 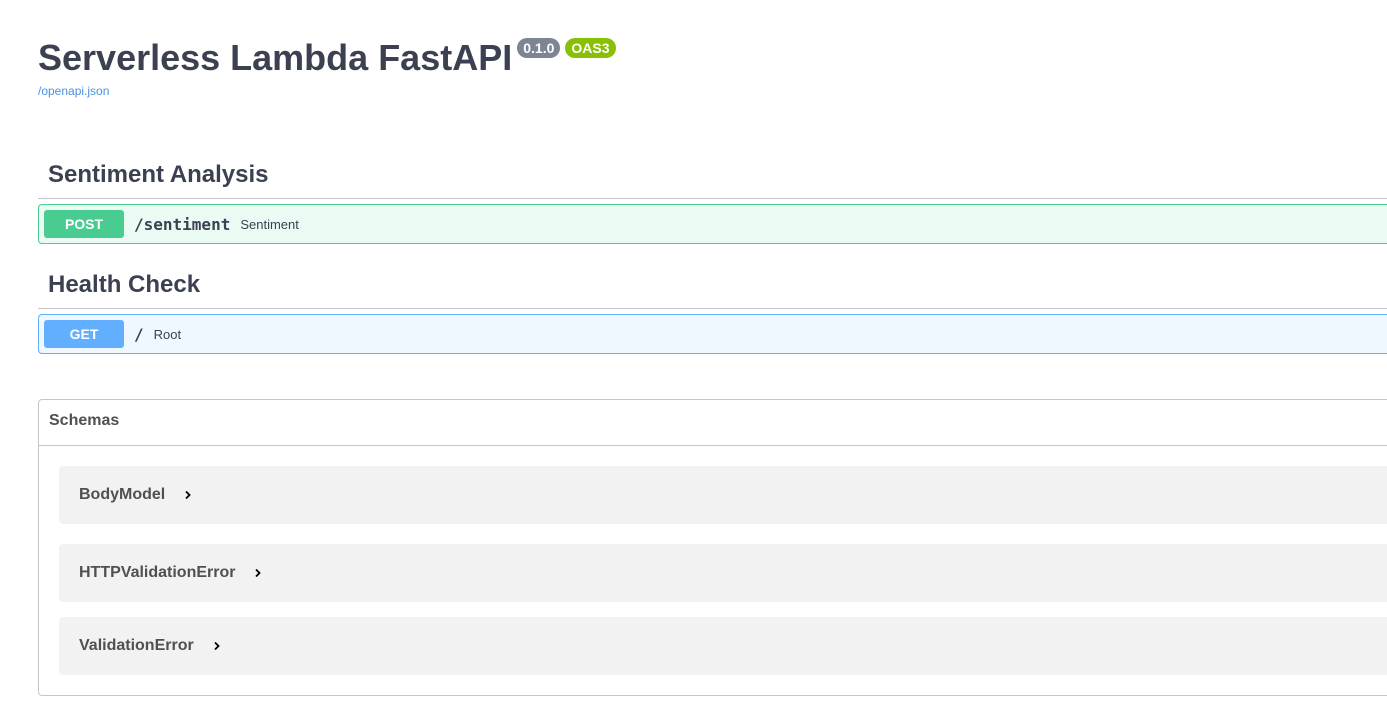 I want to click on tag-name: Sentiment Analysis, so click(x=158, y=174).